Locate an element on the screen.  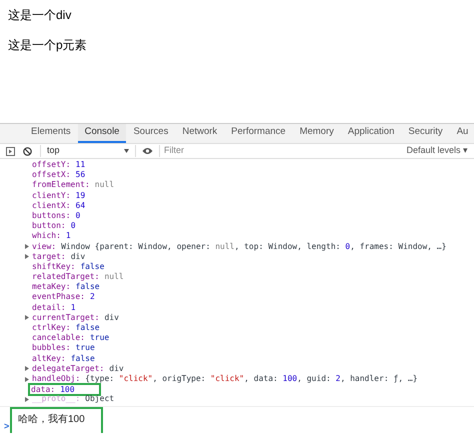
devtools-tab: Memory is located at coordinates (316, 133).